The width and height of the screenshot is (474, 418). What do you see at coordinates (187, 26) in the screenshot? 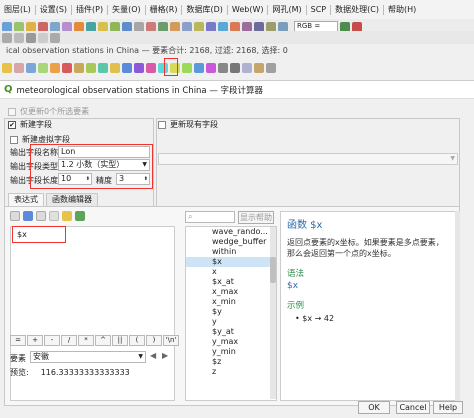
I see `add-mssql-icon` at bounding box center [187, 26].